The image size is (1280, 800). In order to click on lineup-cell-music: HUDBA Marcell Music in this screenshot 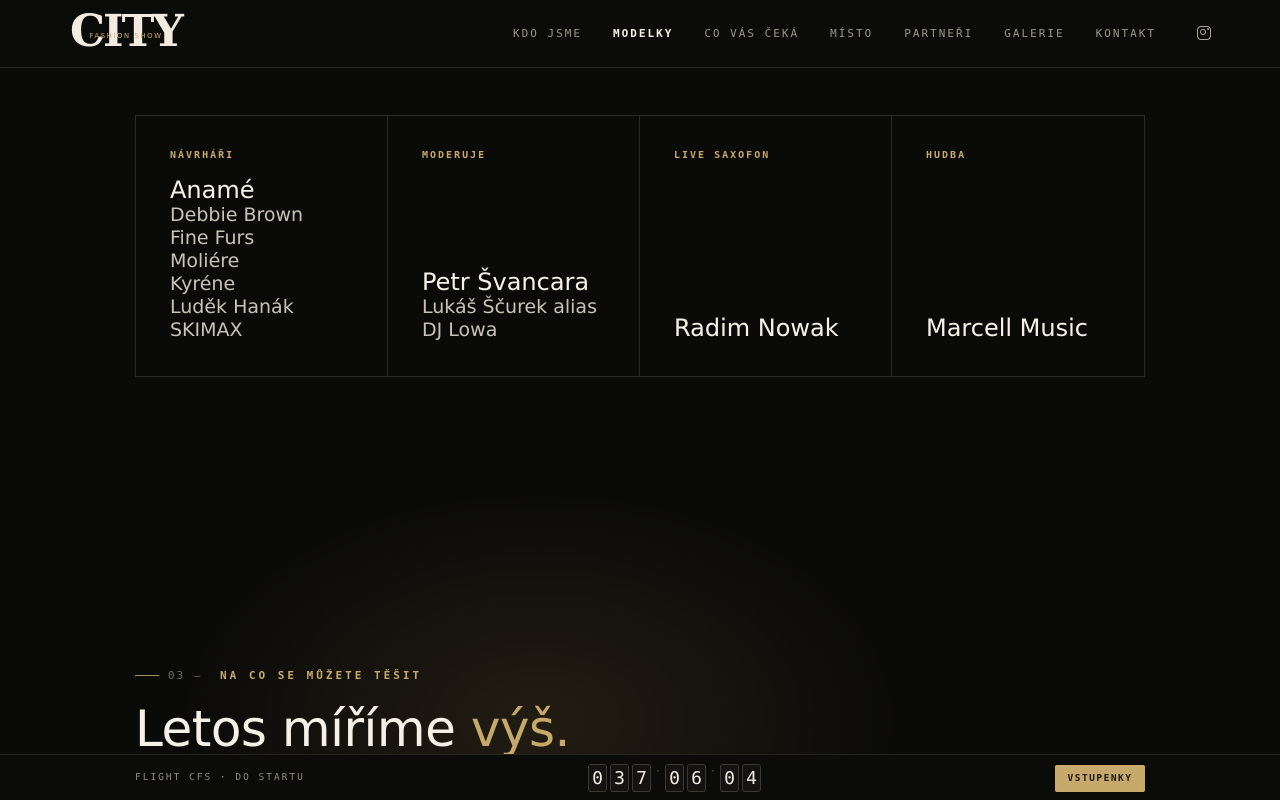, I will do `click(1018, 246)`.